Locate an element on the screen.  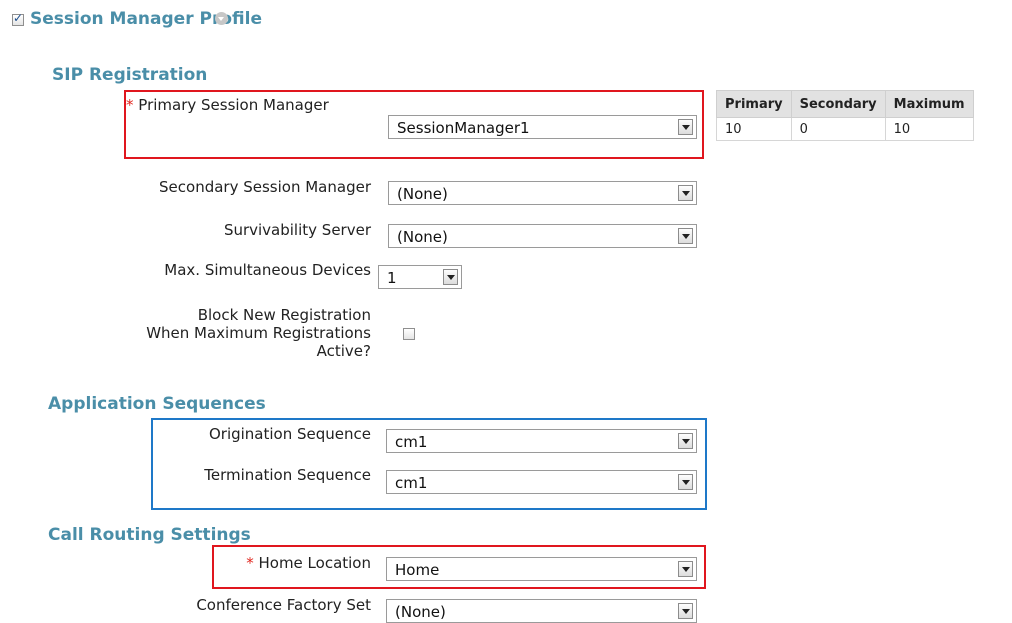
home-location-select: Home is located at coordinates (541, 569).